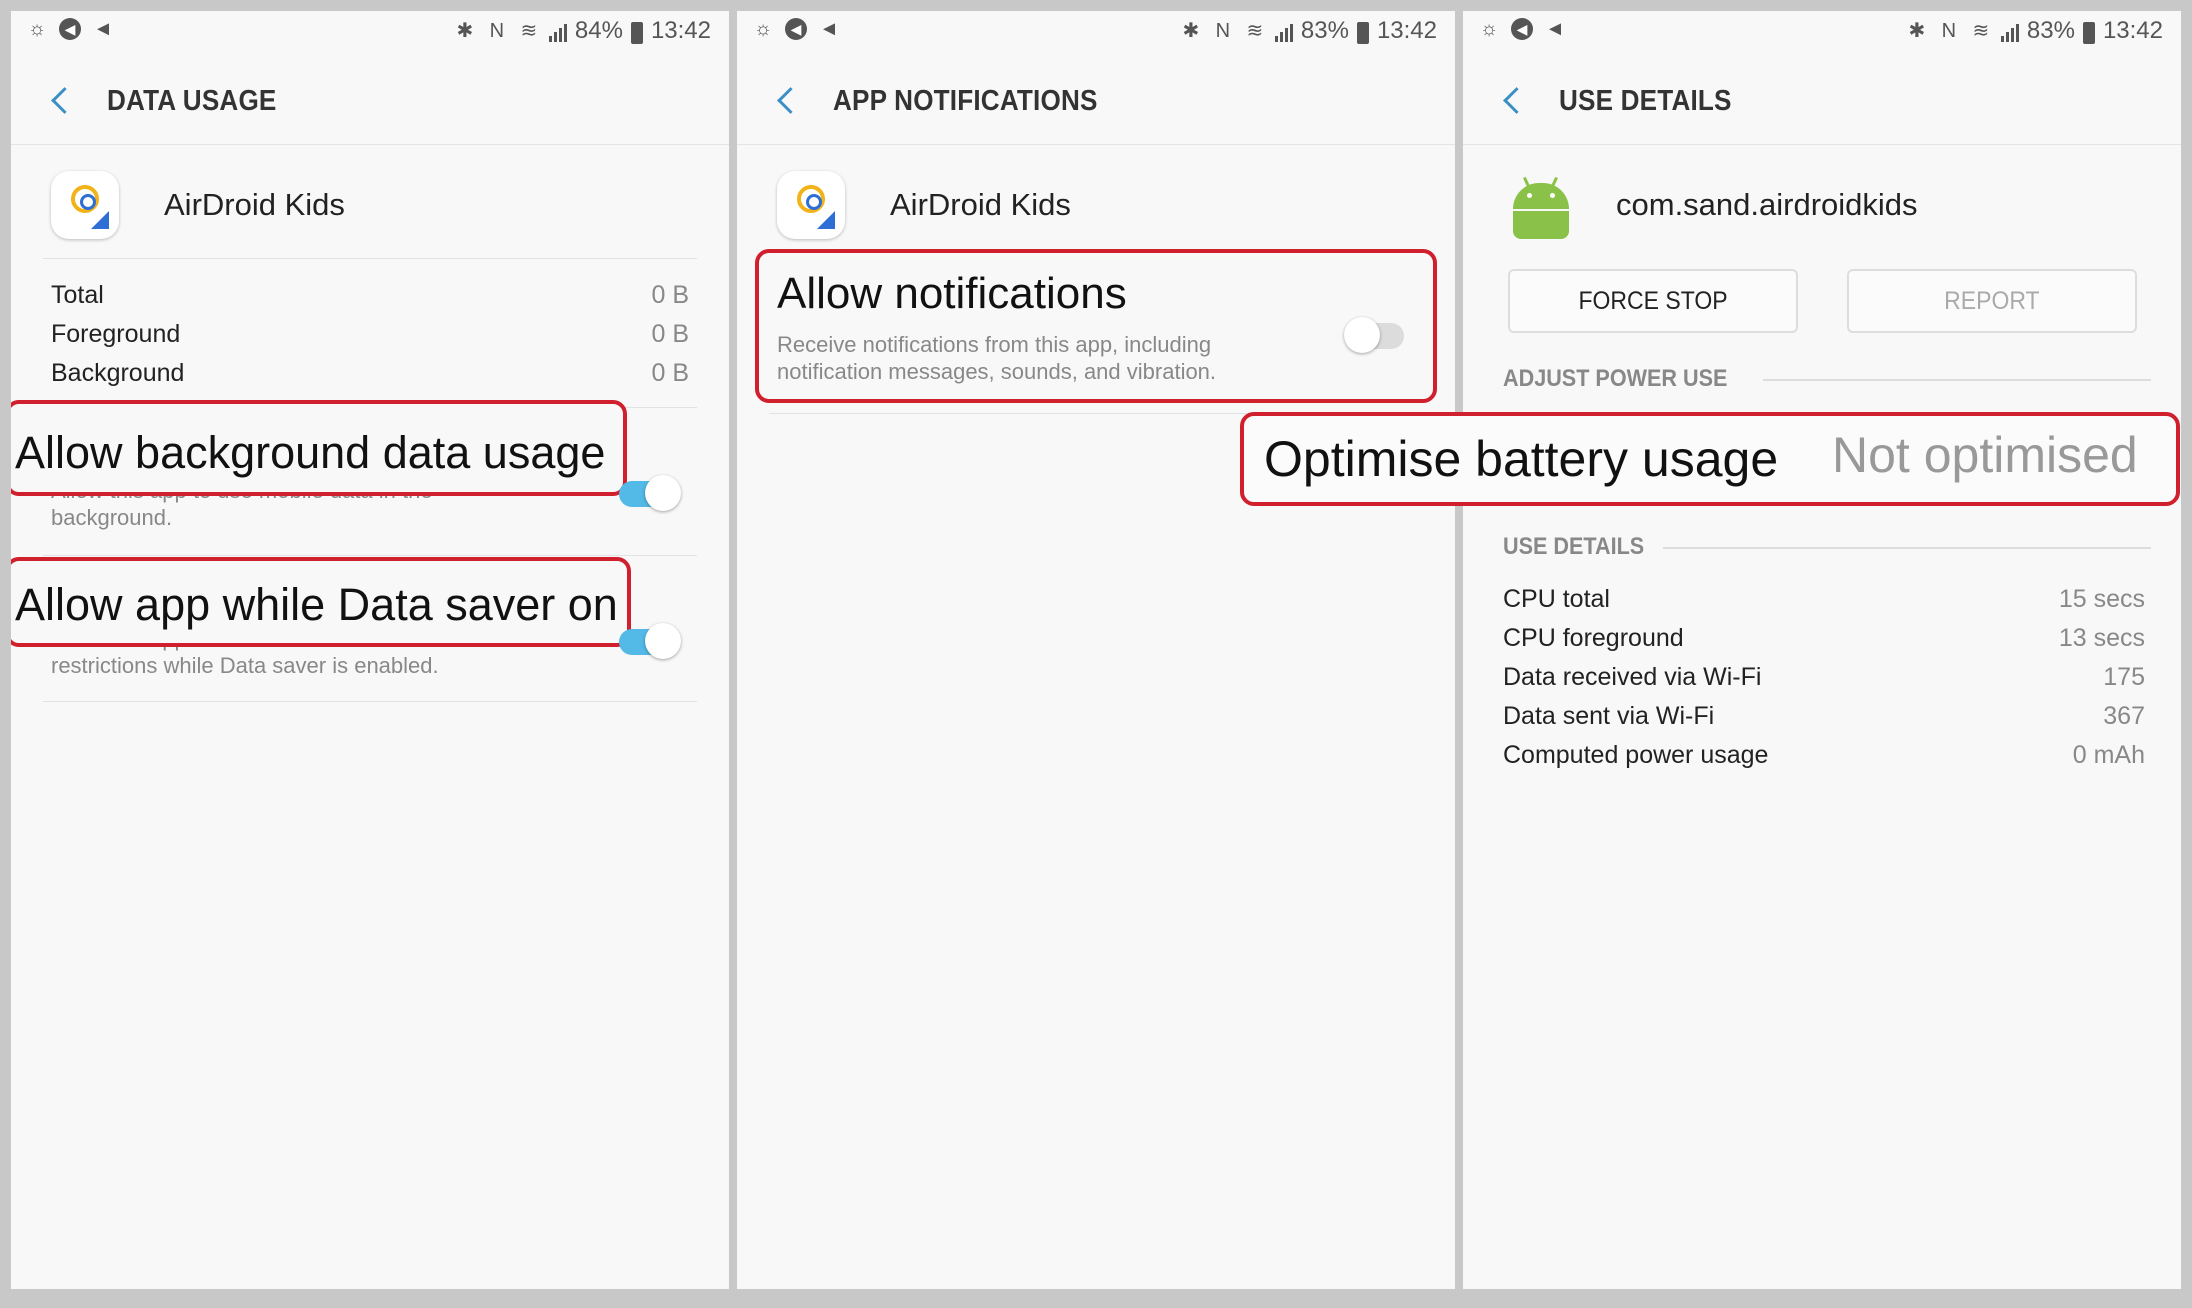 Image resolution: width=2192 pixels, height=1308 pixels. Describe the element at coordinates (2101, 638) in the screenshot. I see `detail-value: 13 secs` at that location.